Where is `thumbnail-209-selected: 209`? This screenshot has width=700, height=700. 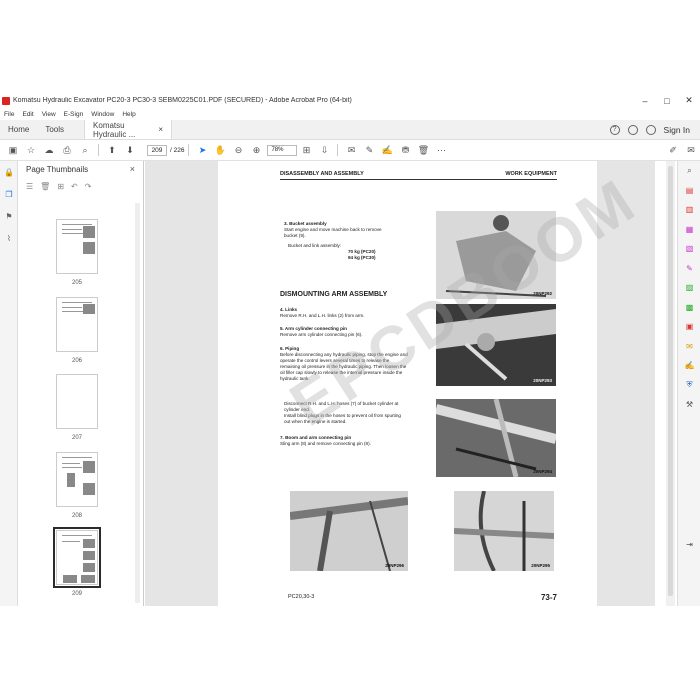
thumbnail-209-selected: 209 is located at coordinates (77, 562).